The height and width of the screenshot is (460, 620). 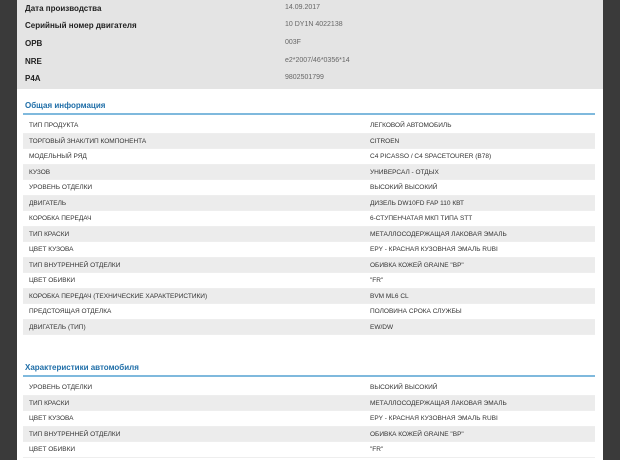 What do you see at coordinates (417, 203) in the screenshot?
I see `row-value: ДИЗЕЛЬ DW10FD FAP 110 КВТ` at bounding box center [417, 203].